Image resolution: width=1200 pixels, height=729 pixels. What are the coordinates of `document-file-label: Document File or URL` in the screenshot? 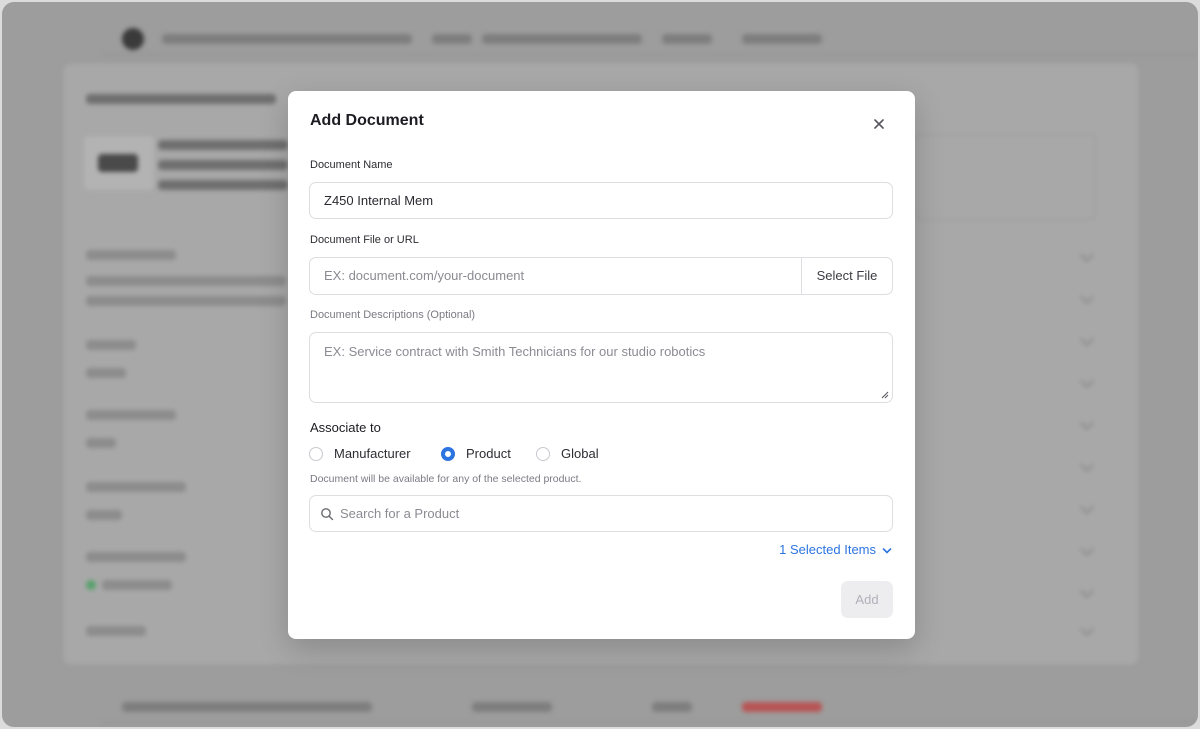 It's located at (364, 240).